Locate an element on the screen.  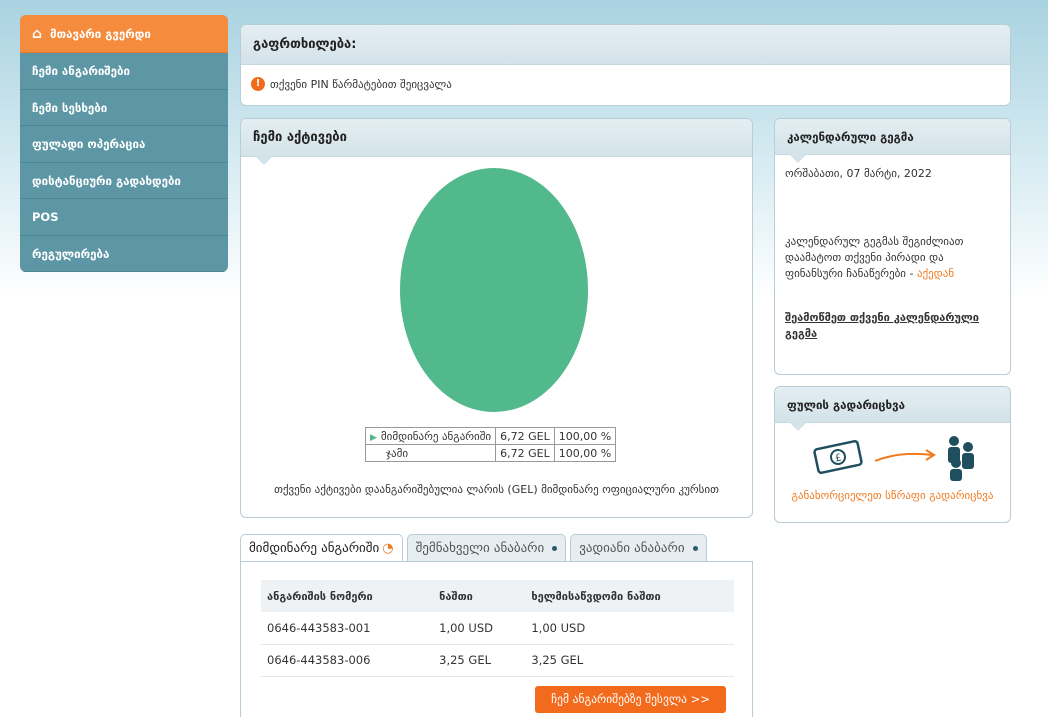
calendar-title: კალენდარული გეგმა is located at coordinates (892, 141).